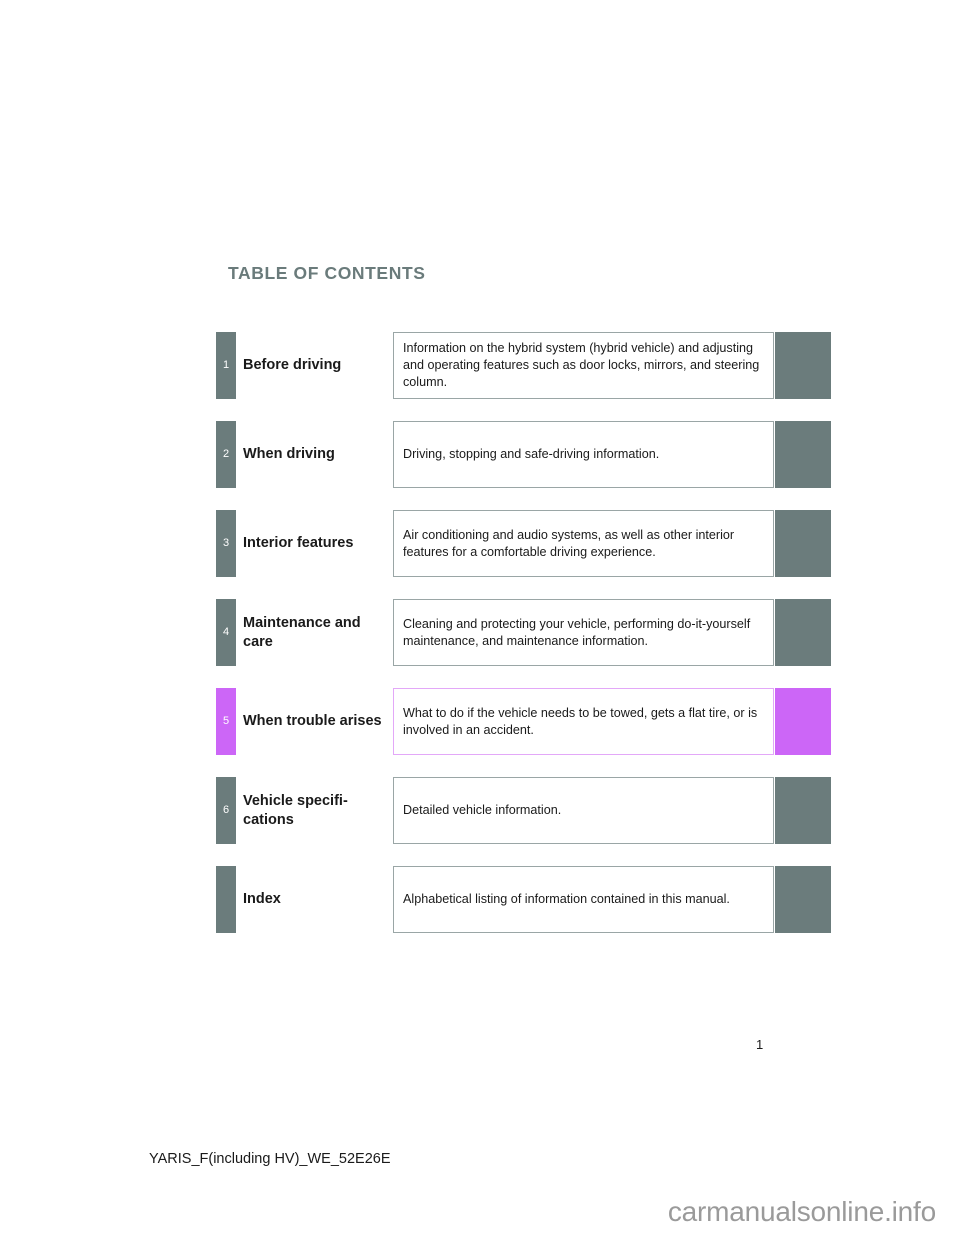 The image size is (960, 1242). Describe the element at coordinates (315, 543) in the screenshot. I see `chapter-title: Interior features` at that location.